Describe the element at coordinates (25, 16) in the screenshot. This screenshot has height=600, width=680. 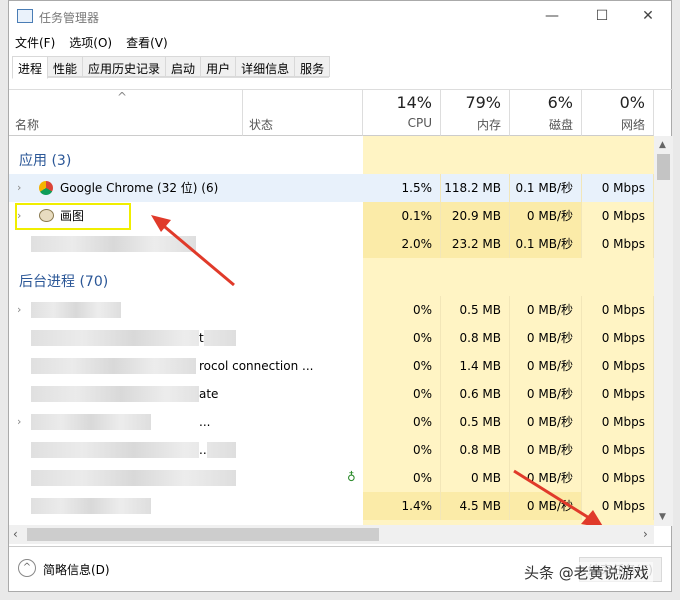
I see `task-manager-icon` at that location.